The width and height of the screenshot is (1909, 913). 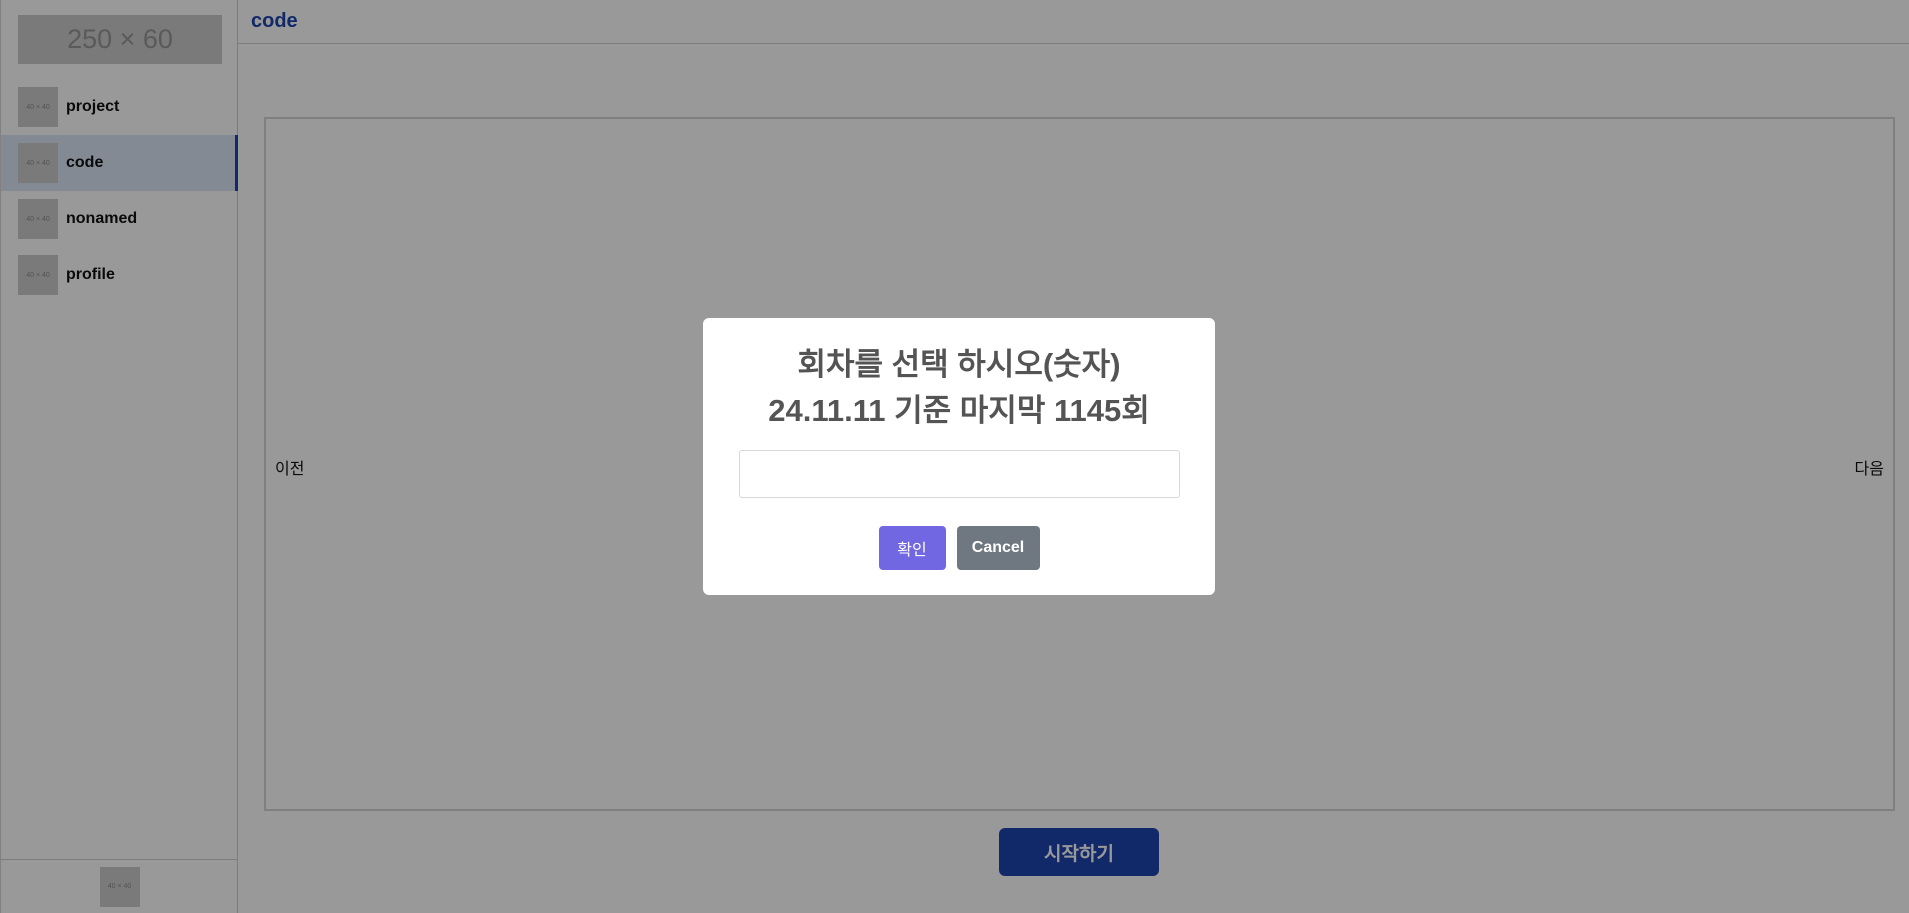 What do you see at coordinates (959, 474) in the screenshot?
I see `round-number-input` at bounding box center [959, 474].